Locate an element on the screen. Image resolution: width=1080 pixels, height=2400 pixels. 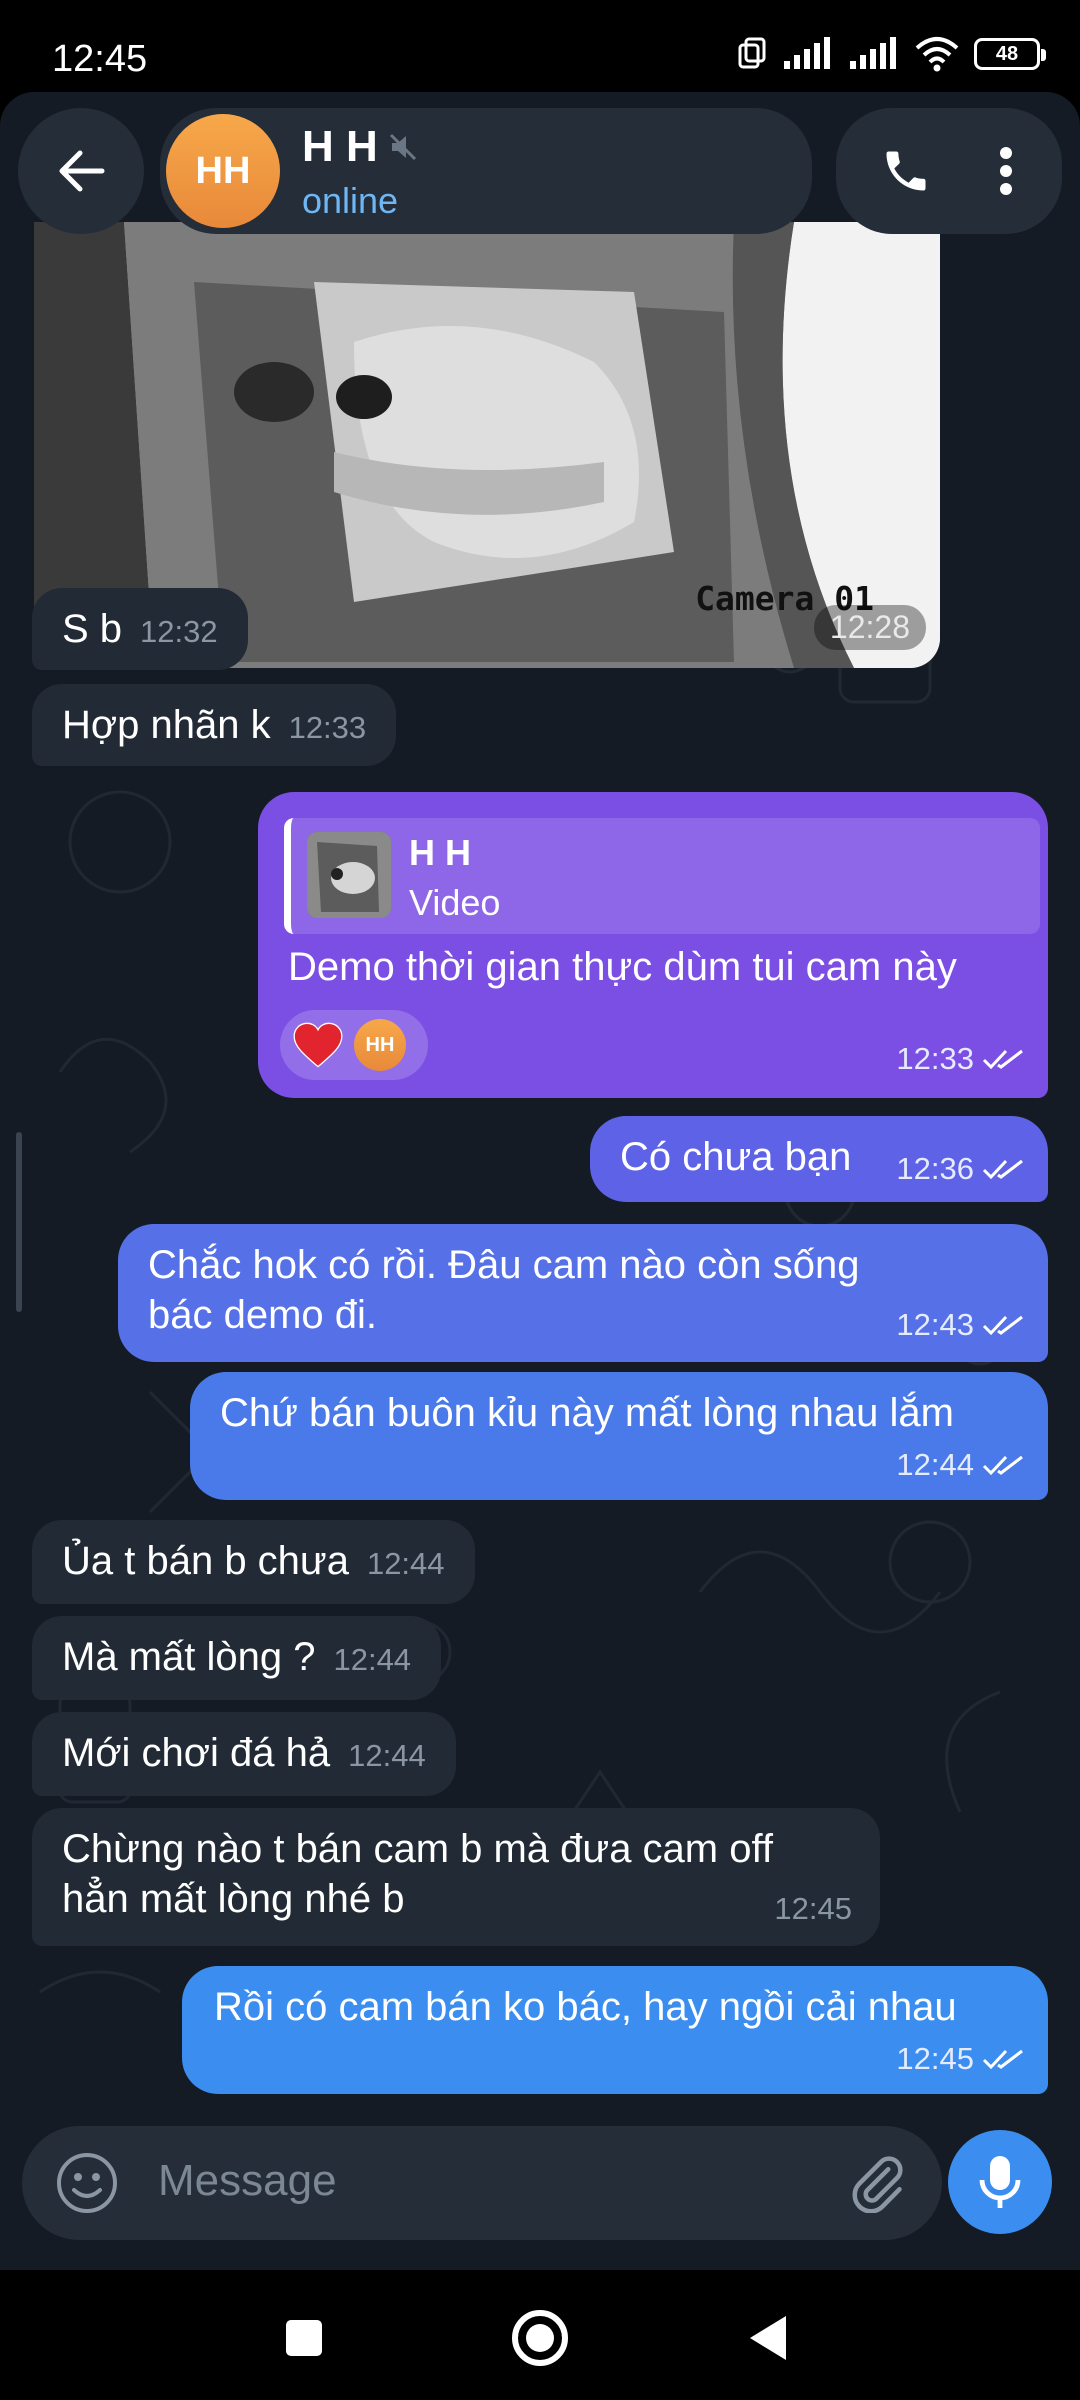
message-time: 12:36 is located at coordinates (935, 1168).